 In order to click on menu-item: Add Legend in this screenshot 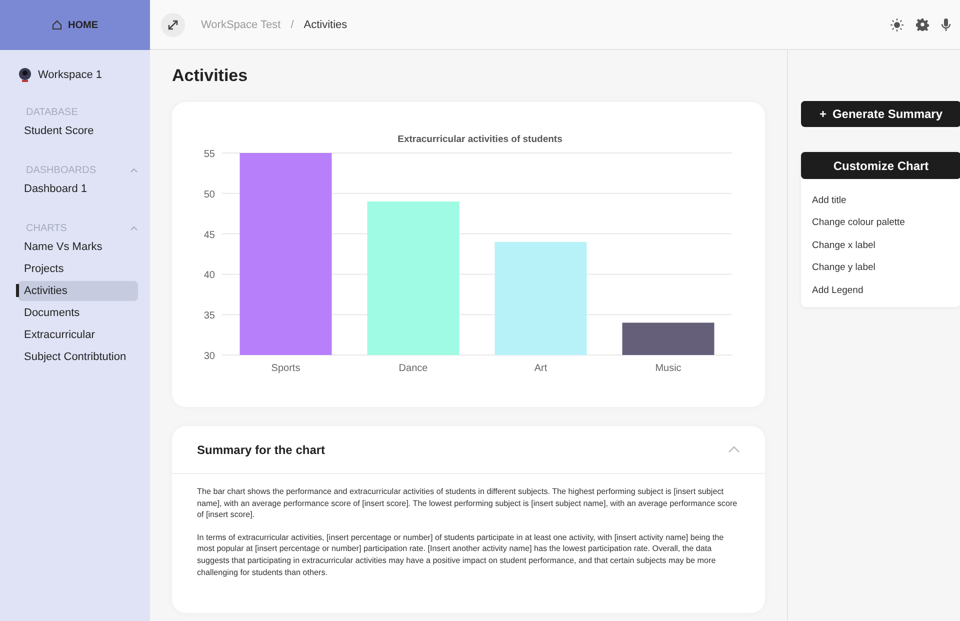, I will do `click(880, 290)`.